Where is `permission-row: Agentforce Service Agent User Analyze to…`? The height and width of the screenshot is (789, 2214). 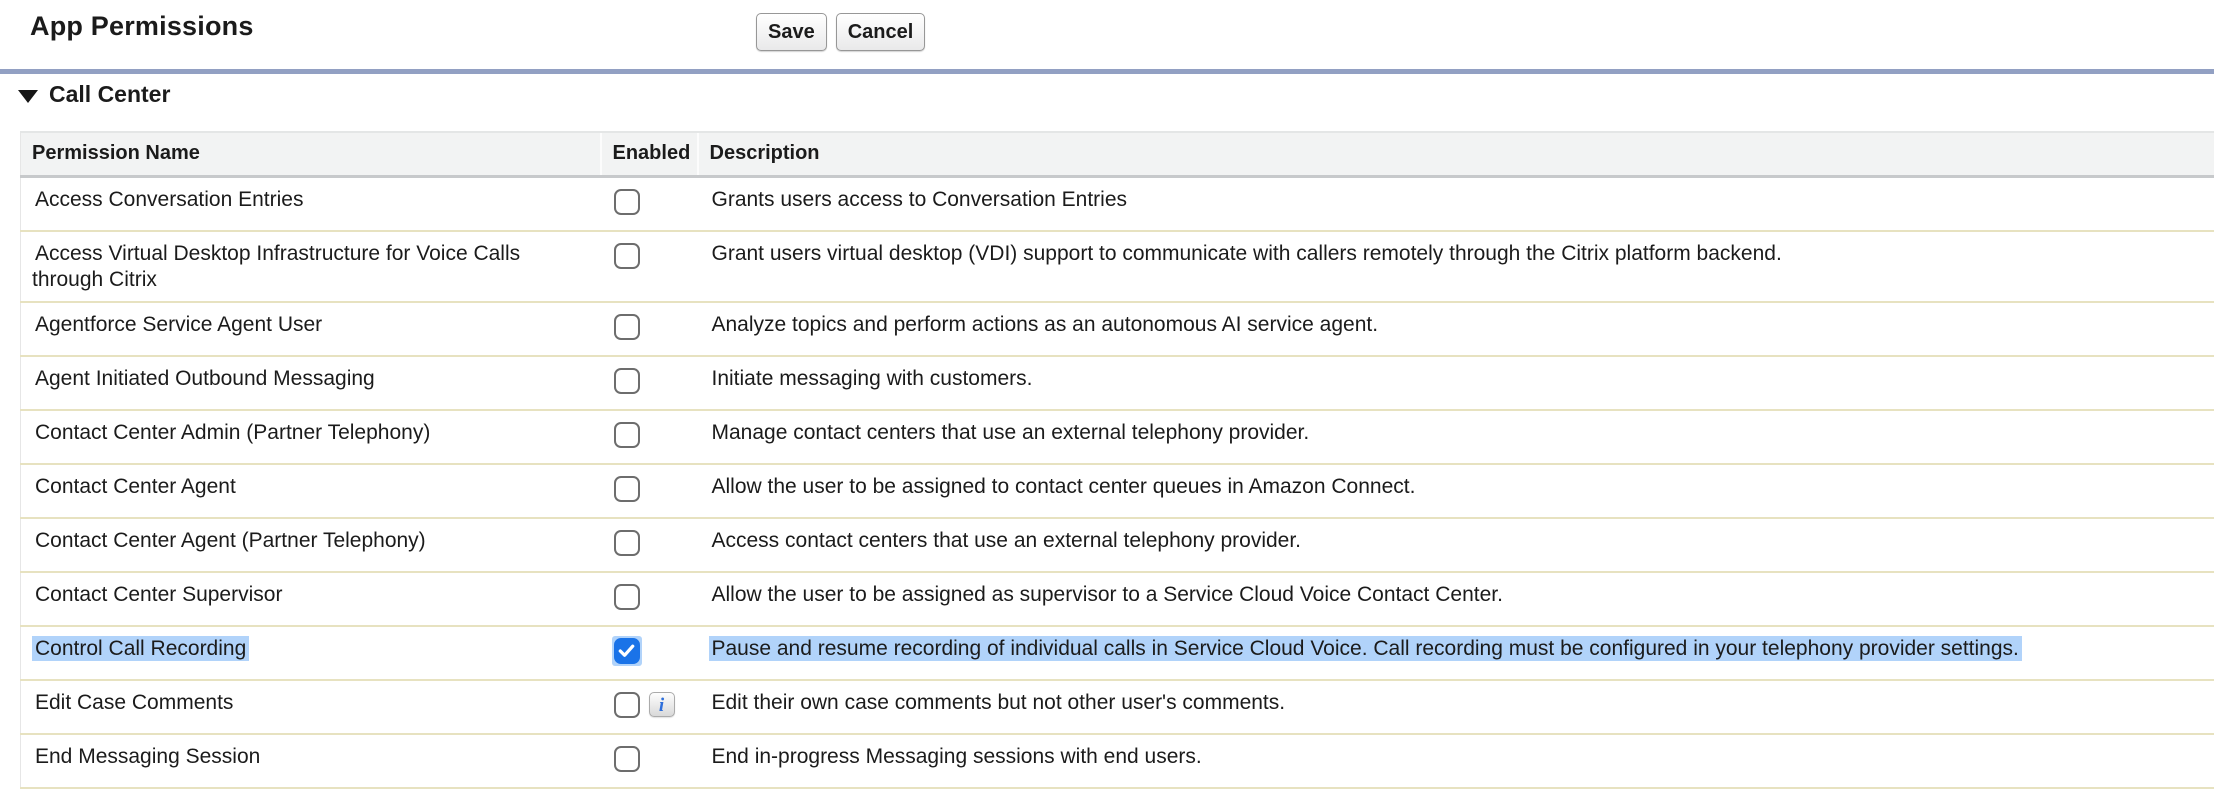 permission-row: Agentforce Service Agent User Analyze to… is located at coordinates (1117, 329).